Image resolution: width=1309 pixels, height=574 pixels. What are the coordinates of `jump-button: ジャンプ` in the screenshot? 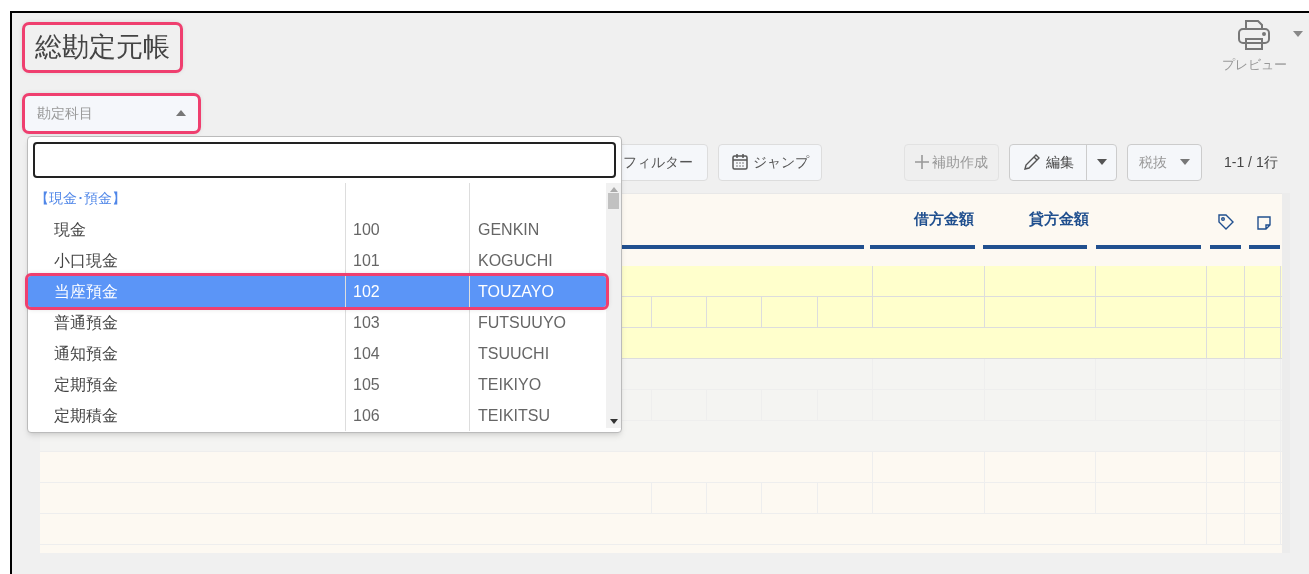 It's located at (770, 162).